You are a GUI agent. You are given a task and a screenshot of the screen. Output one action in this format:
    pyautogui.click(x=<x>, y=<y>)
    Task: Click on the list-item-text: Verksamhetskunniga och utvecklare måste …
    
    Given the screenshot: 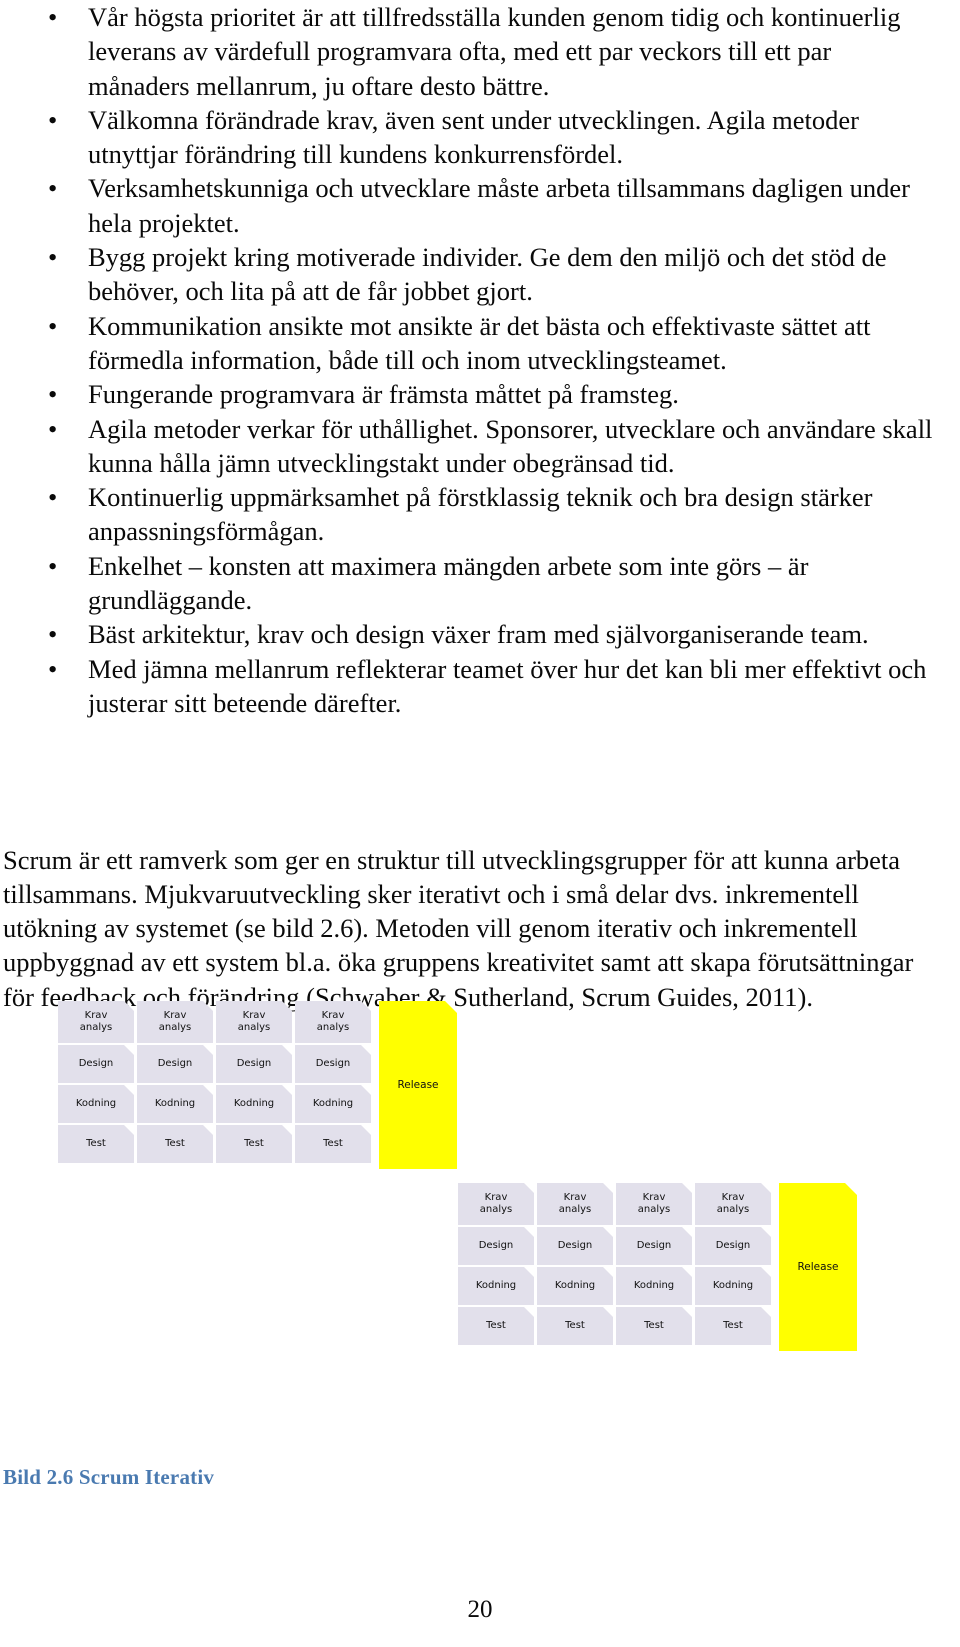 What is the action you would take?
    pyautogui.click(x=499, y=205)
    